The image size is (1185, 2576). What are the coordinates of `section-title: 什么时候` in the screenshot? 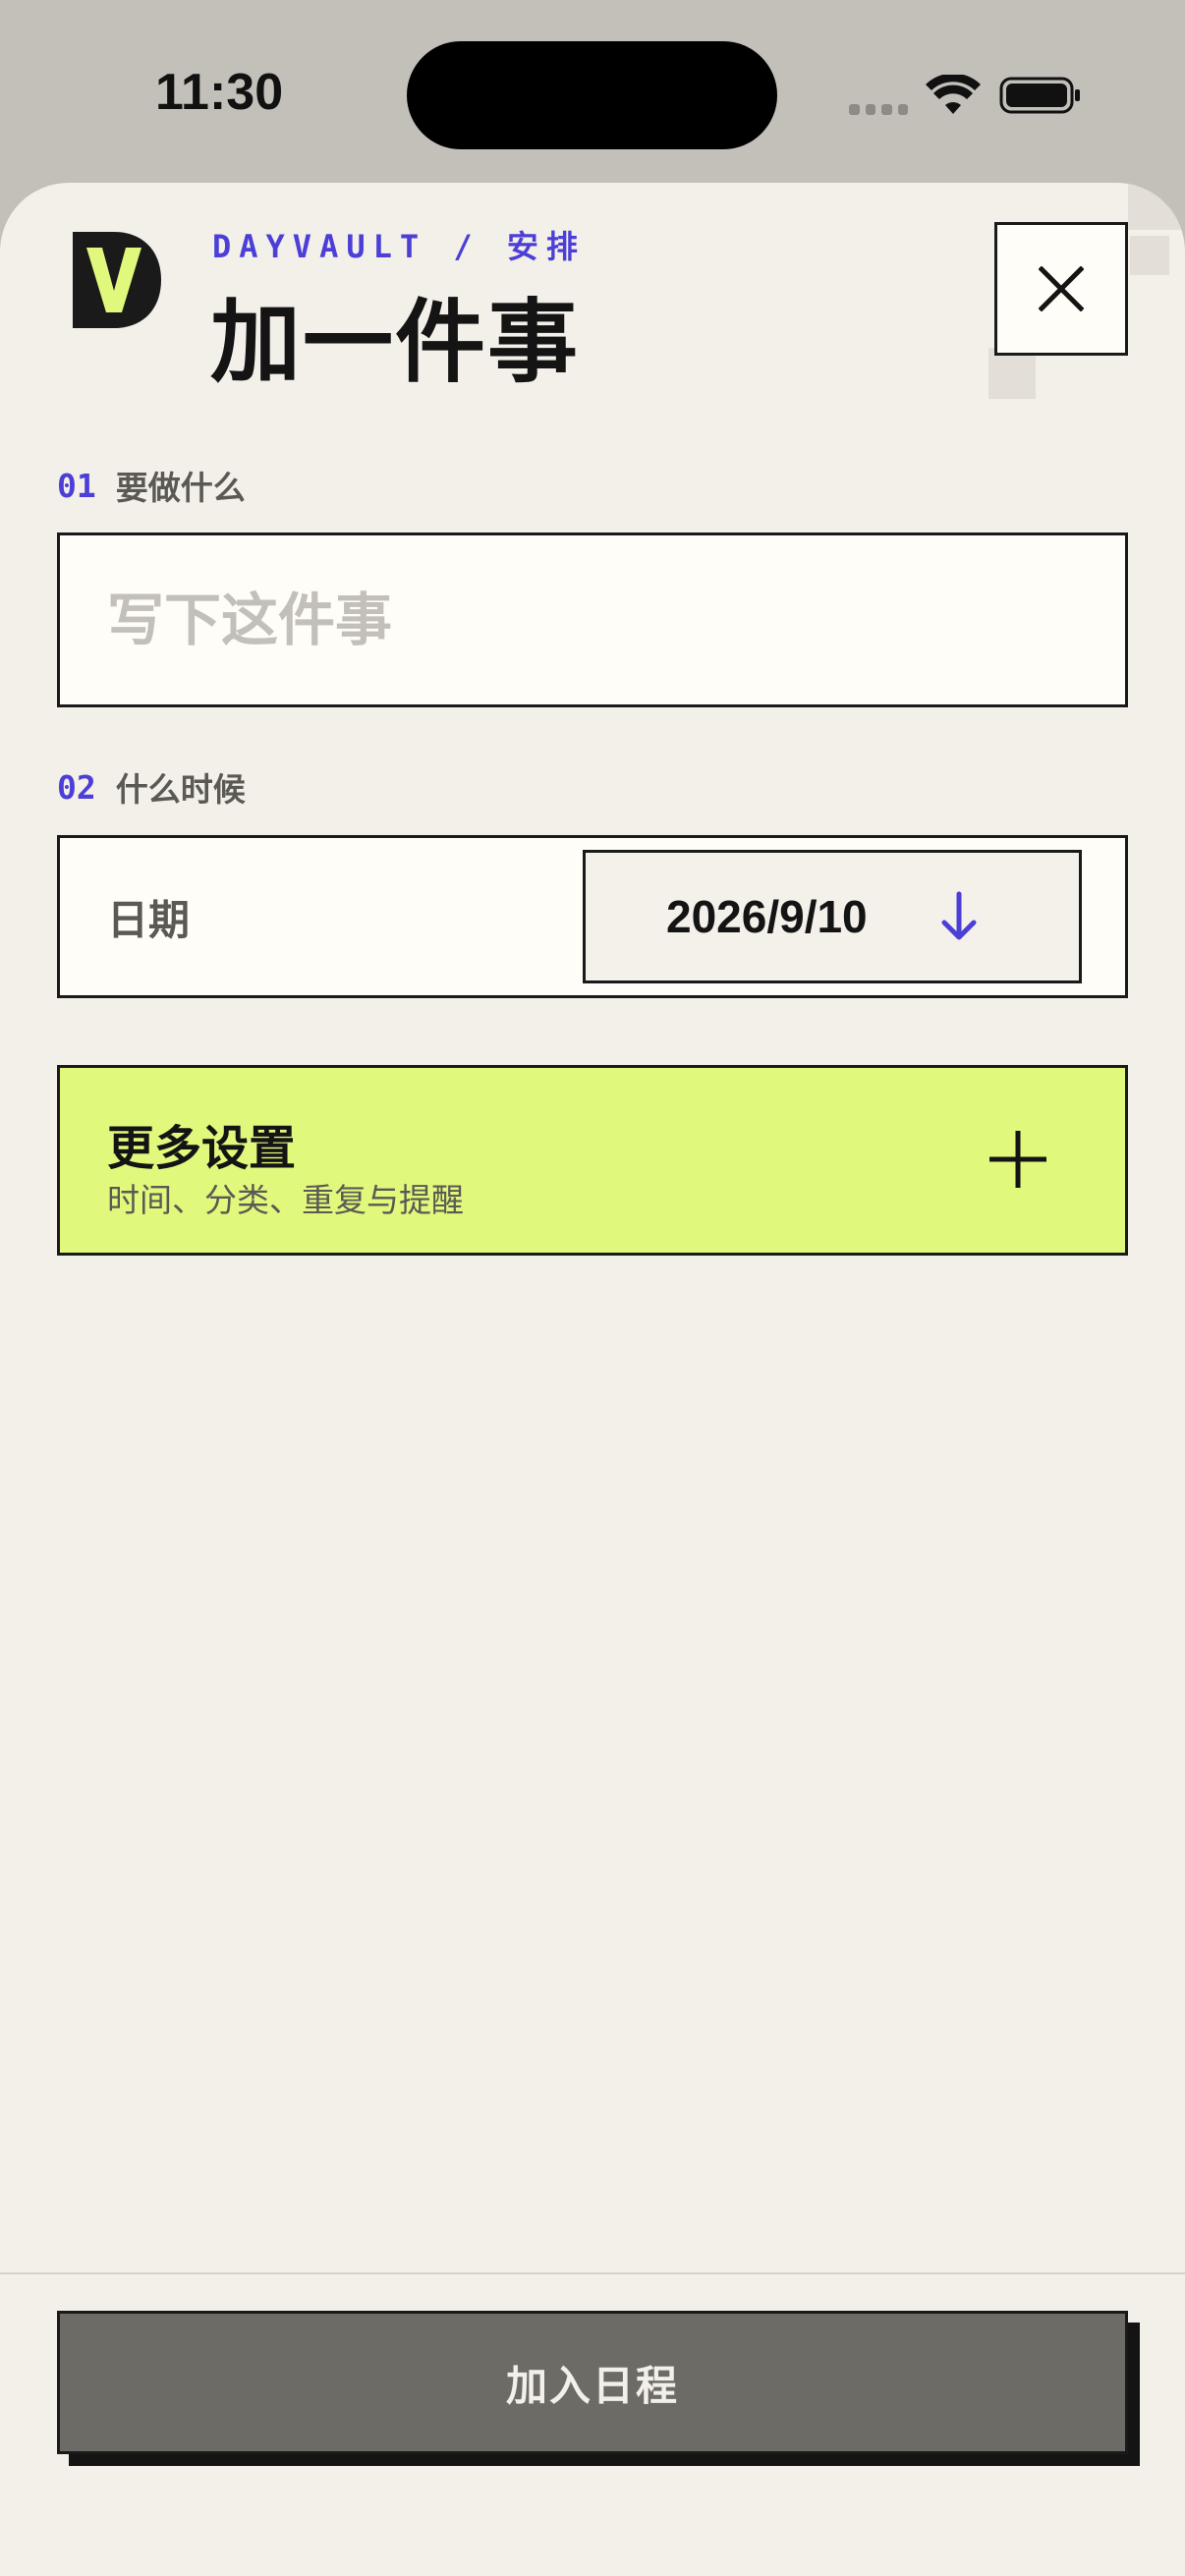 It's located at (181, 789).